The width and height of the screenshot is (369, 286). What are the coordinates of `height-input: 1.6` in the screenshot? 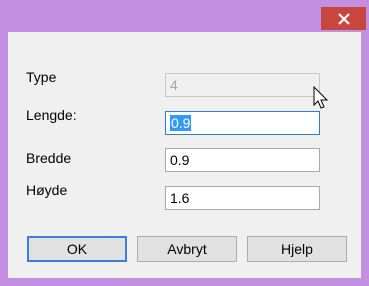 It's located at (242, 198).